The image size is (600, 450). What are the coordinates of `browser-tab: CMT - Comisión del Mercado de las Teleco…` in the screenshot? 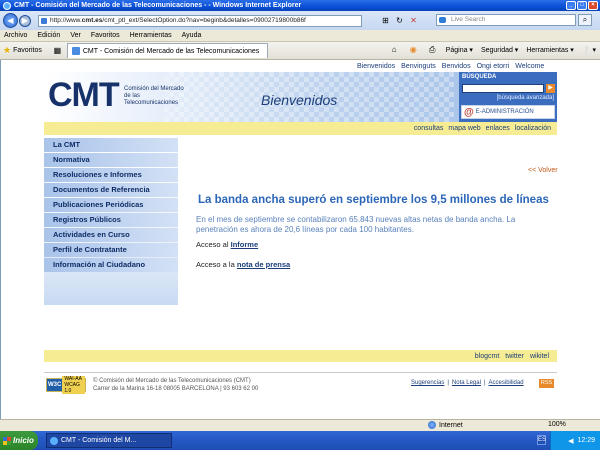 It's located at (167, 50).